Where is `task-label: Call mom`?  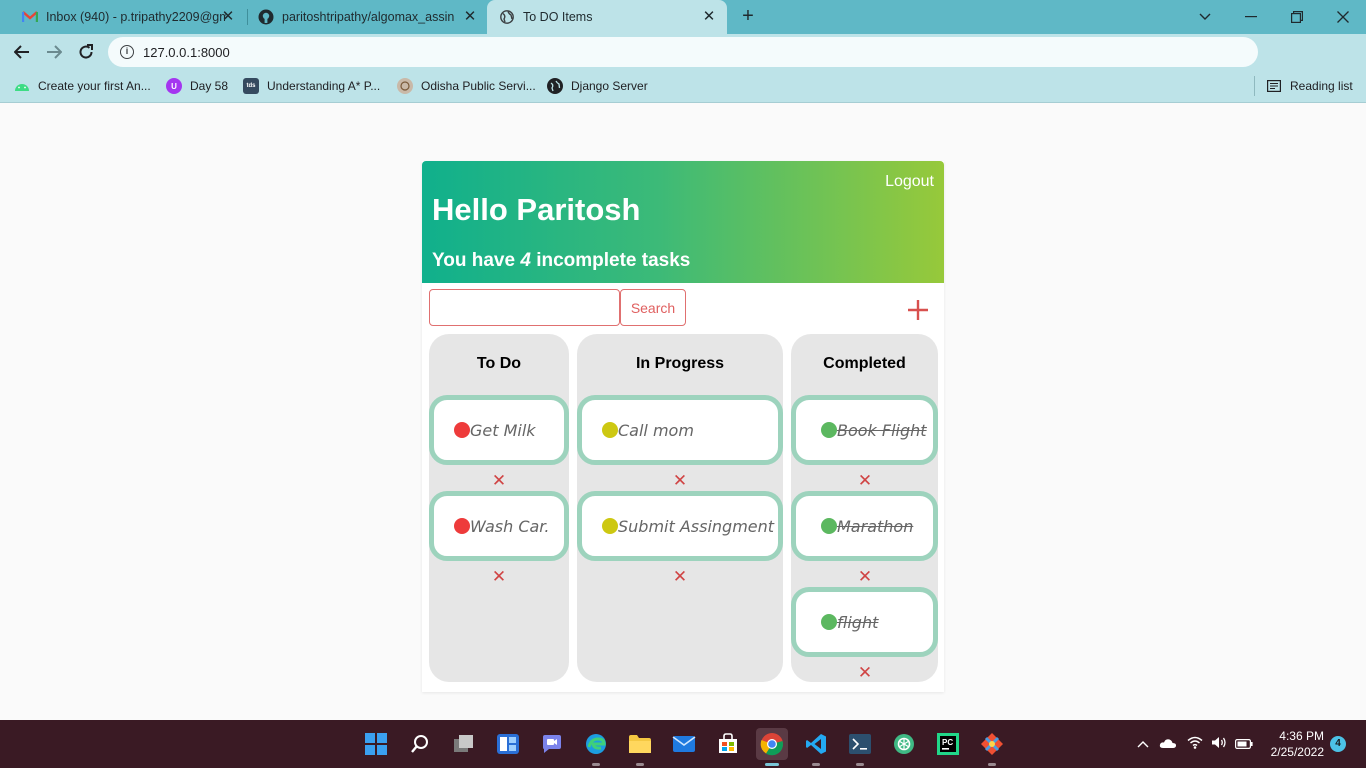
task-label: Call mom is located at coordinates (656, 430).